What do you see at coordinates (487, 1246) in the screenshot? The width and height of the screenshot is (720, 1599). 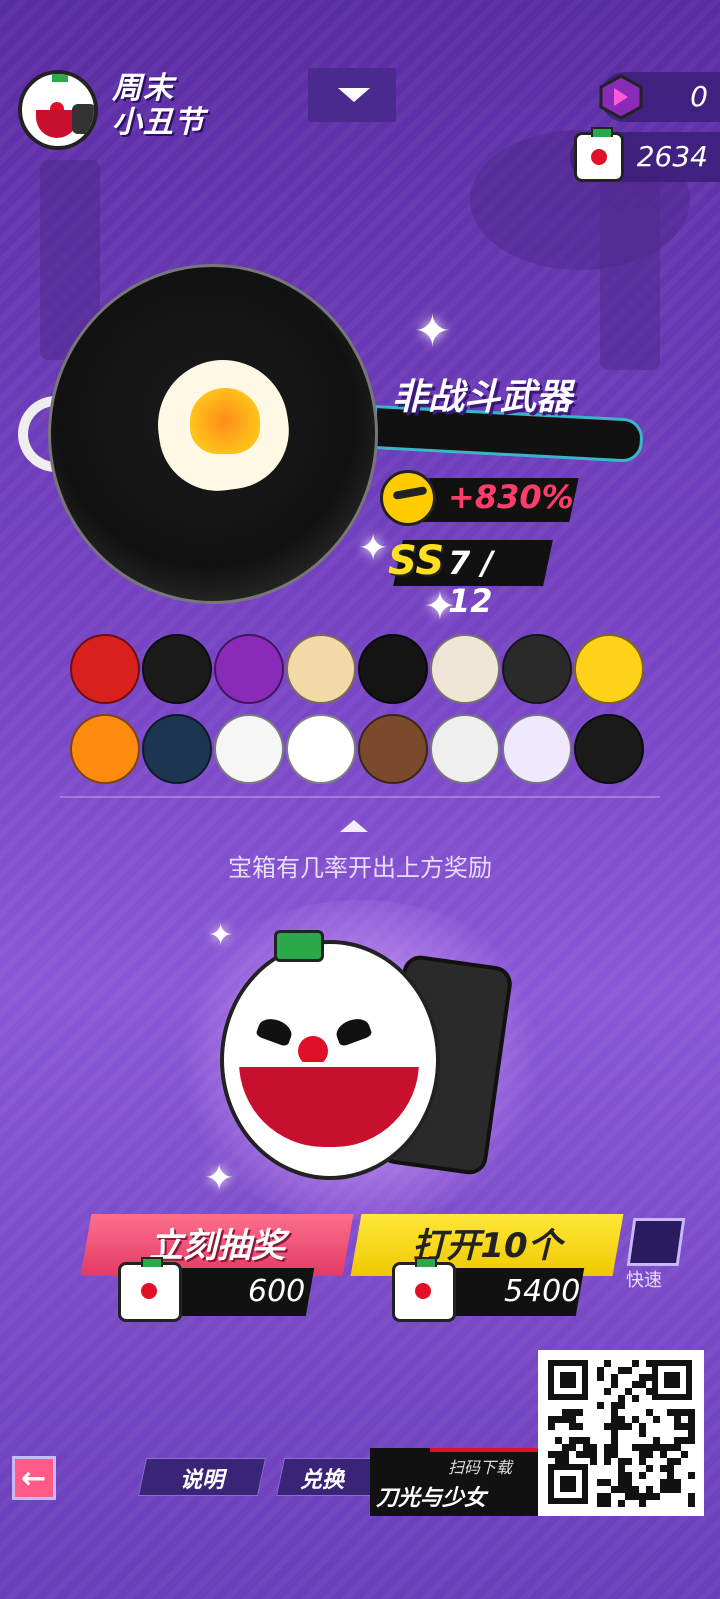 I see `open-ten-label: 打开10个` at bounding box center [487, 1246].